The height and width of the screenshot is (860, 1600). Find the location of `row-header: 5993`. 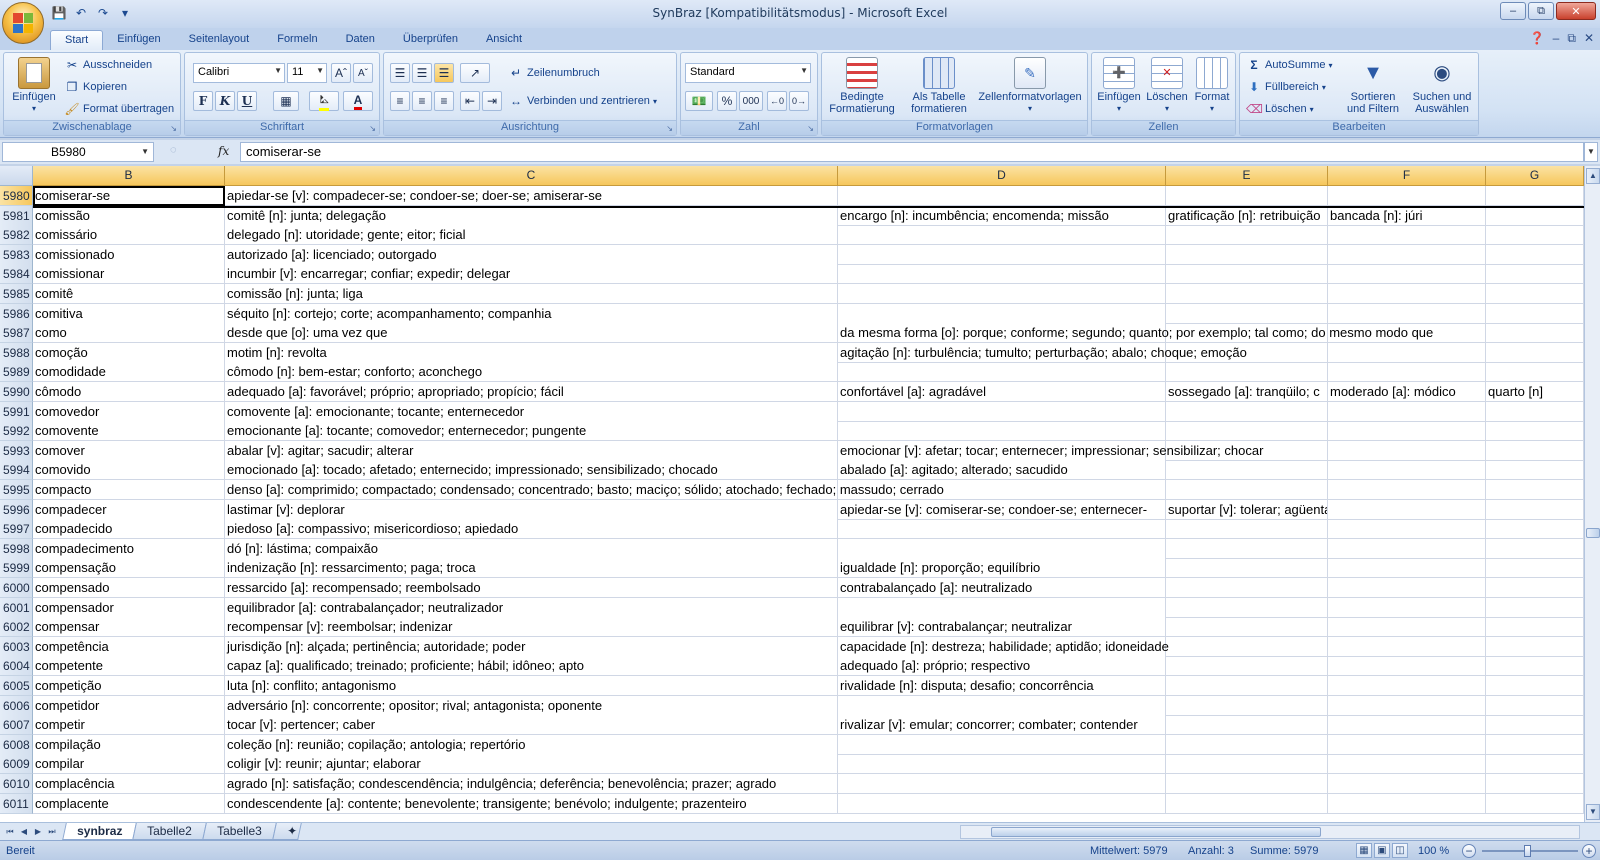

row-header: 5993 is located at coordinates (16, 451).